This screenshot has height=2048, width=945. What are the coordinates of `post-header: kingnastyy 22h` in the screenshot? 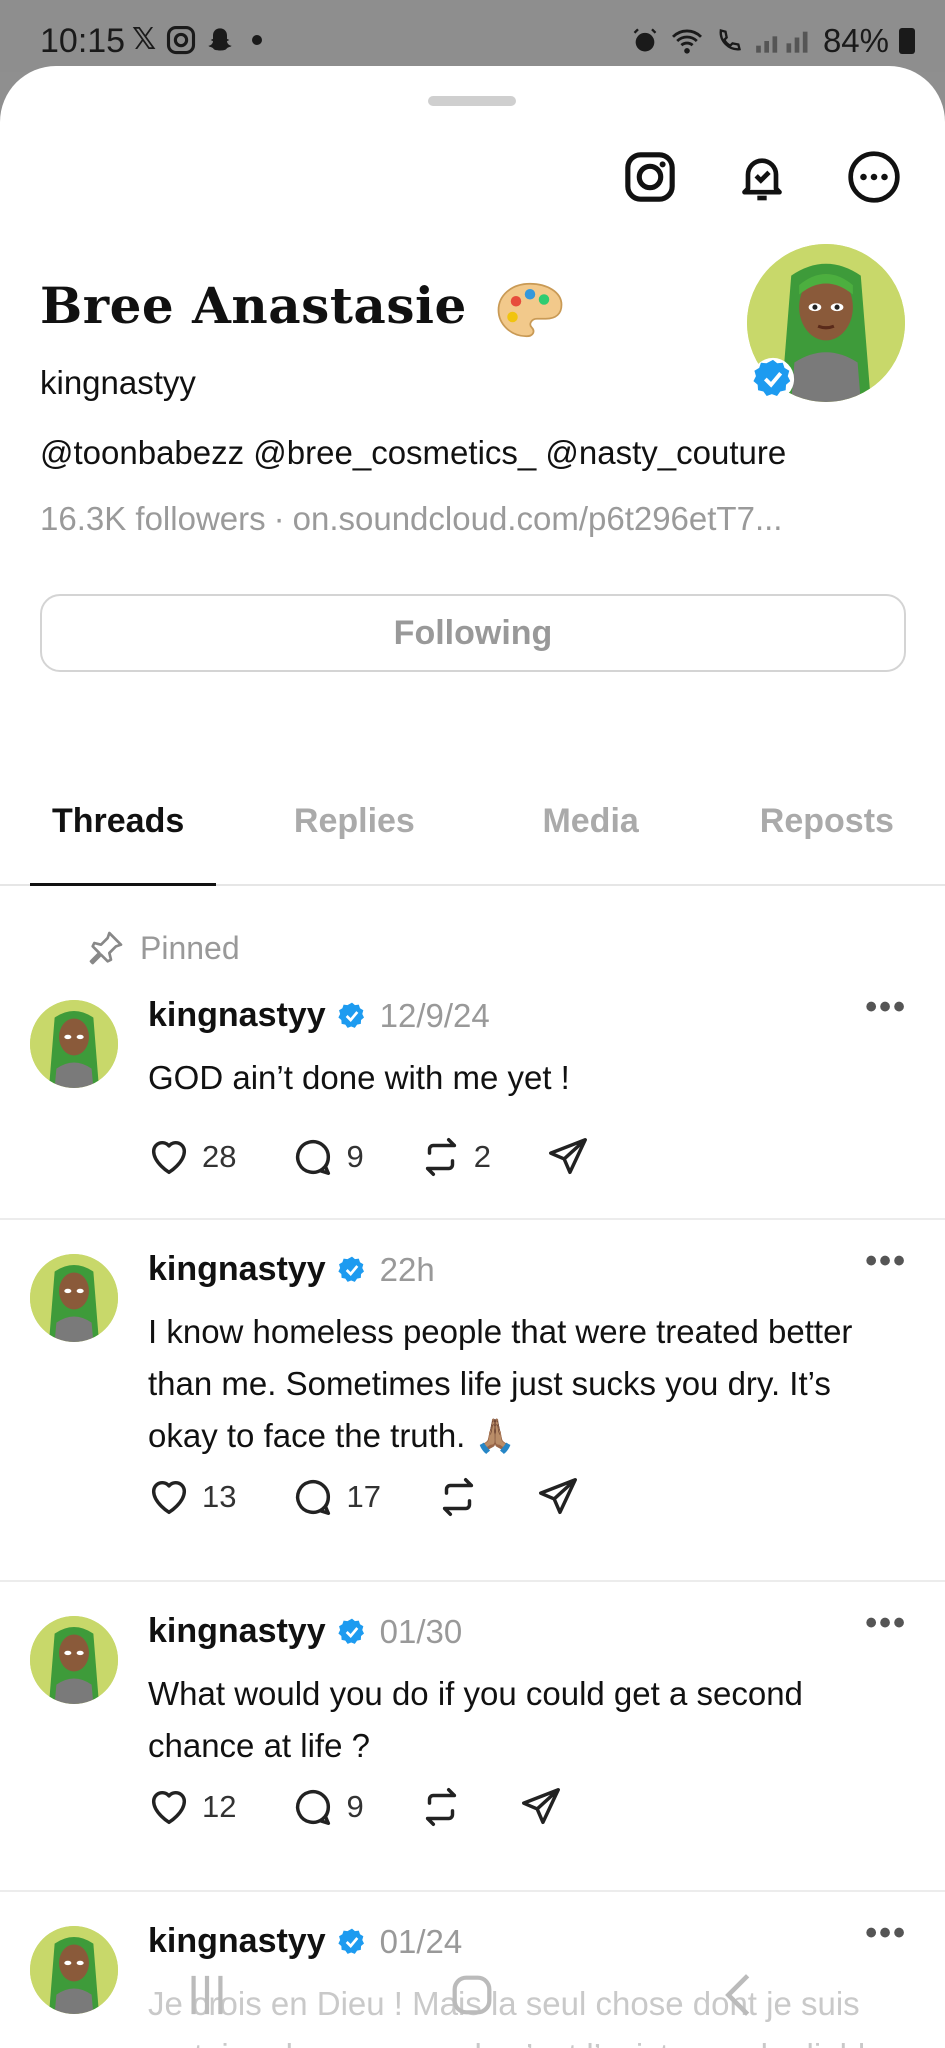 It's located at (291, 1269).